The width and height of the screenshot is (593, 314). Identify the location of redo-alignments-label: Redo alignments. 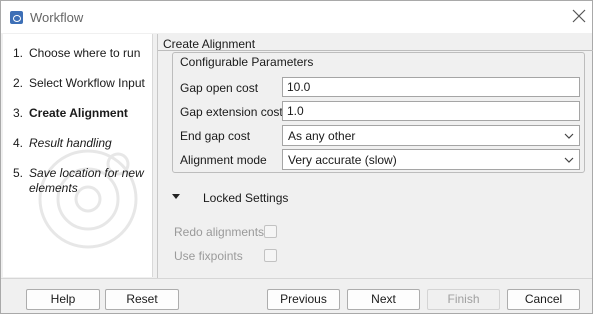
(219, 232).